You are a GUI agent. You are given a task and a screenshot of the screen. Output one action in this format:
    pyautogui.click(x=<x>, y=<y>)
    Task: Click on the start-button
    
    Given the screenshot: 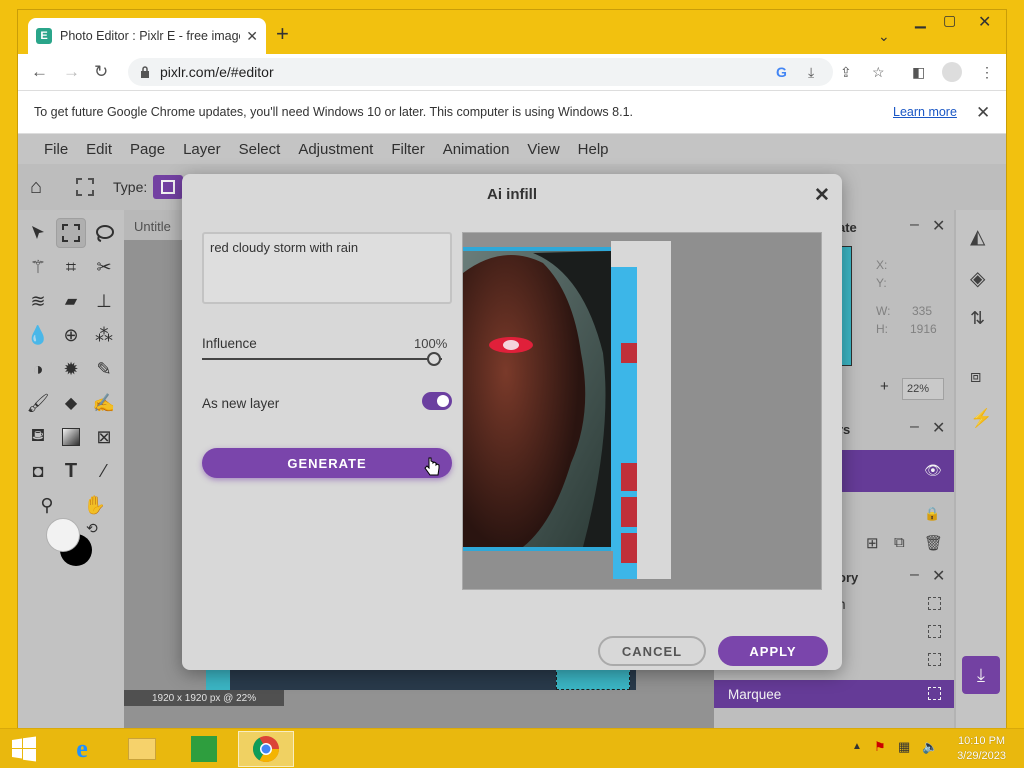 What is the action you would take?
    pyautogui.click(x=24, y=749)
    